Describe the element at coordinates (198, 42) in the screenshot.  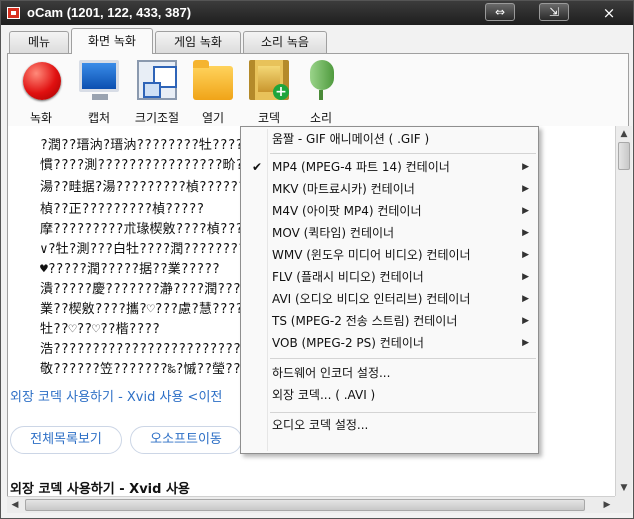
I see `tab-game-record: 게임 녹화` at that location.